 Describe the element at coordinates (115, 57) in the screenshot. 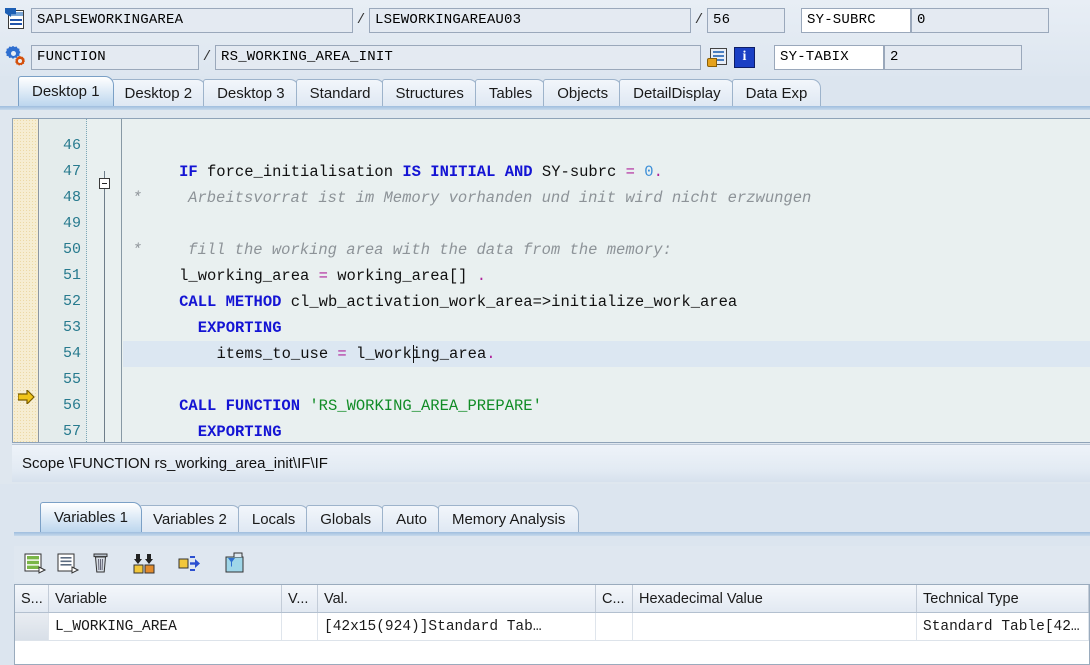

I see `object-type-field: FUNCTION` at that location.